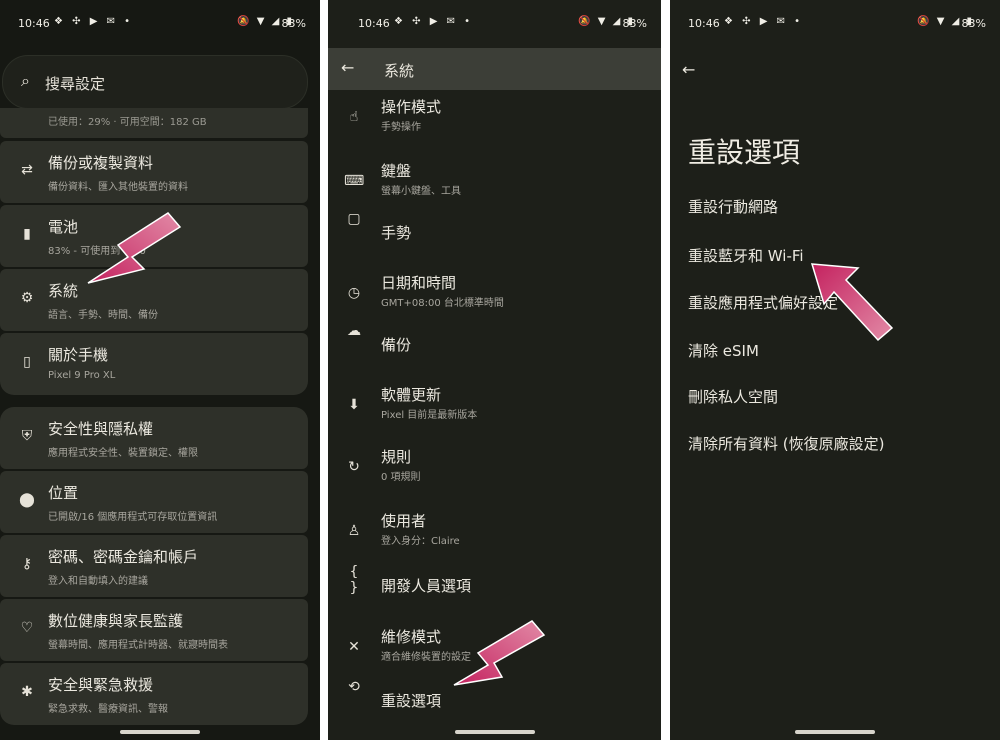 This screenshot has width=1000, height=740. I want to click on page-title: 重設選項, so click(744, 152).